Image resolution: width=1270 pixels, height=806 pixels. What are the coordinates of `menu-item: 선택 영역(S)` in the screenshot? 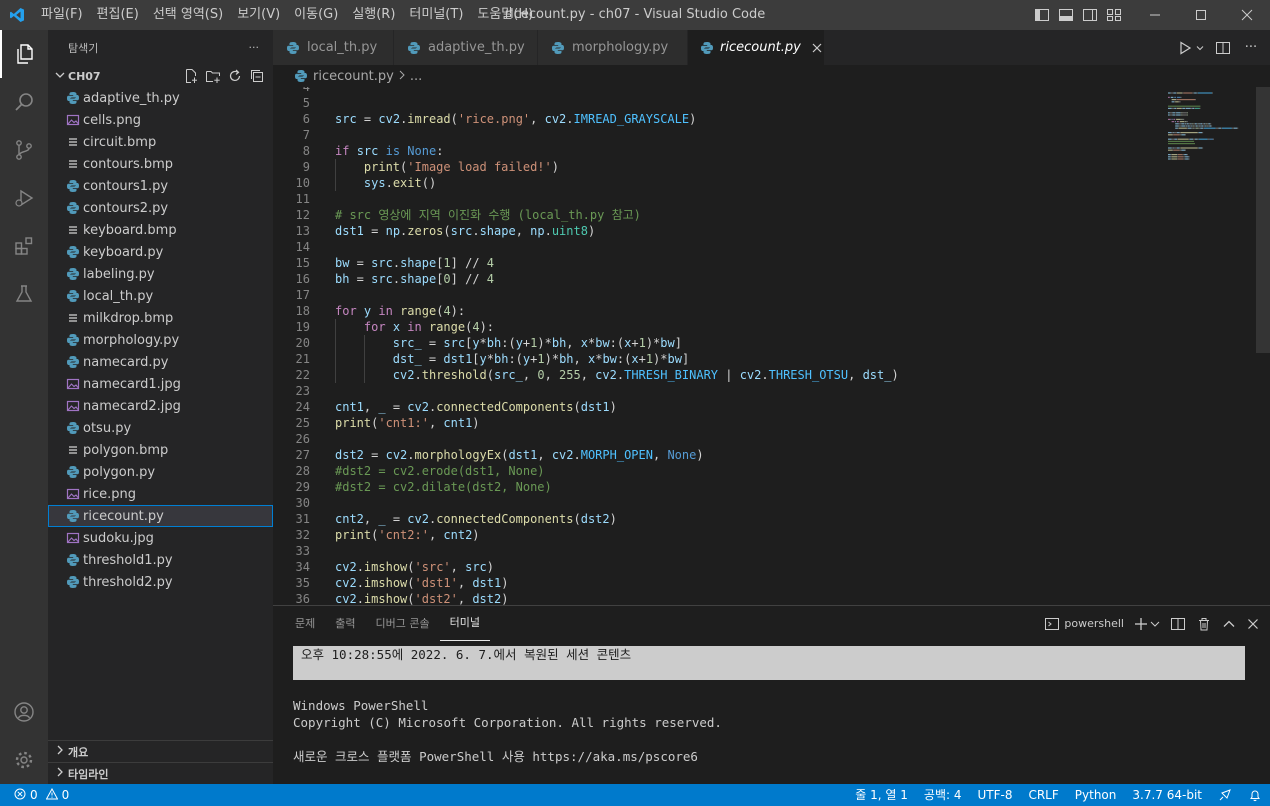 It's located at (188, 15).